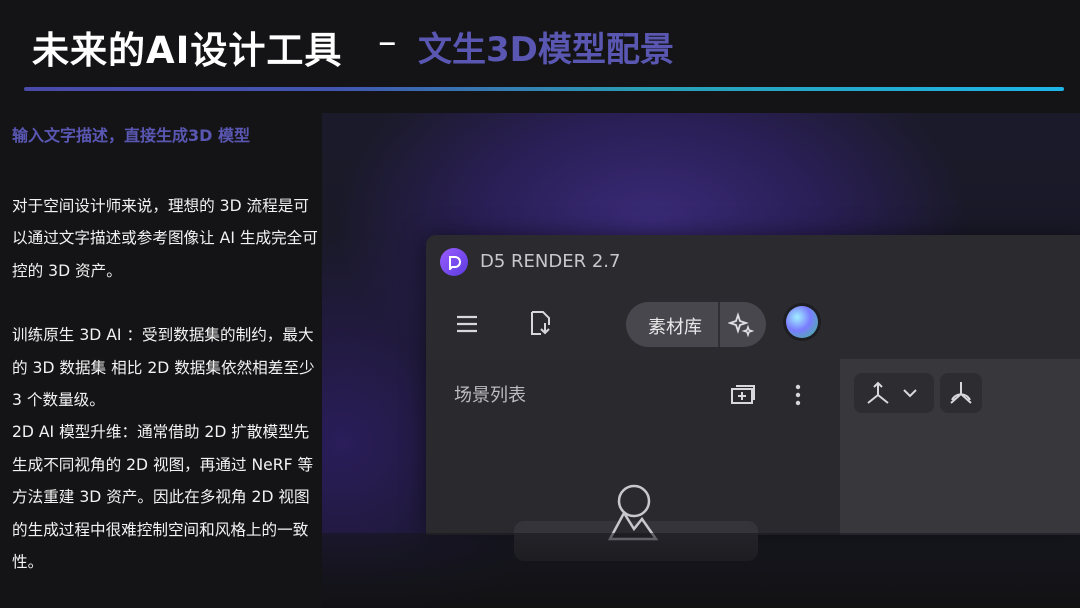  What do you see at coordinates (490, 395) in the screenshot?
I see `scene-list-title: 场景列表` at bounding box center [490, 395].